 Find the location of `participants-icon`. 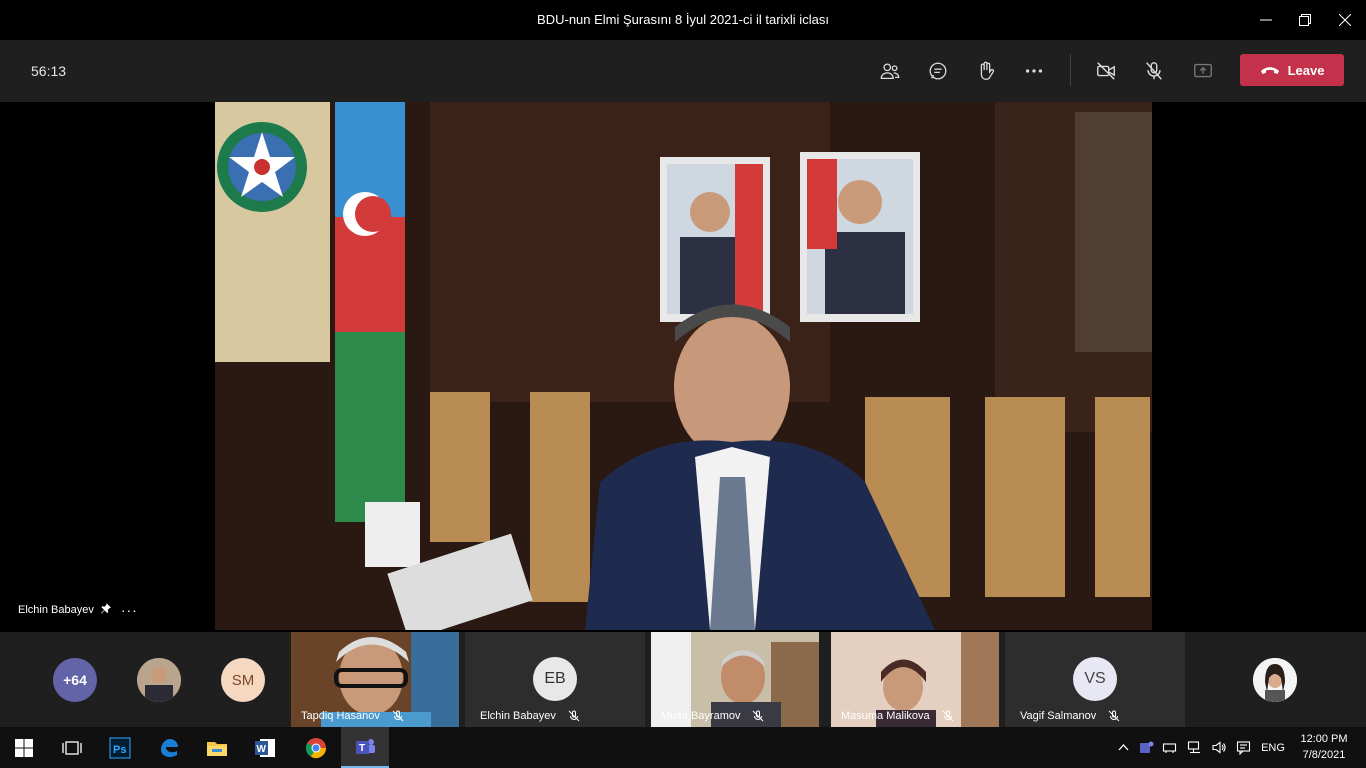

participants-icon is located at coordinates (890, 71).